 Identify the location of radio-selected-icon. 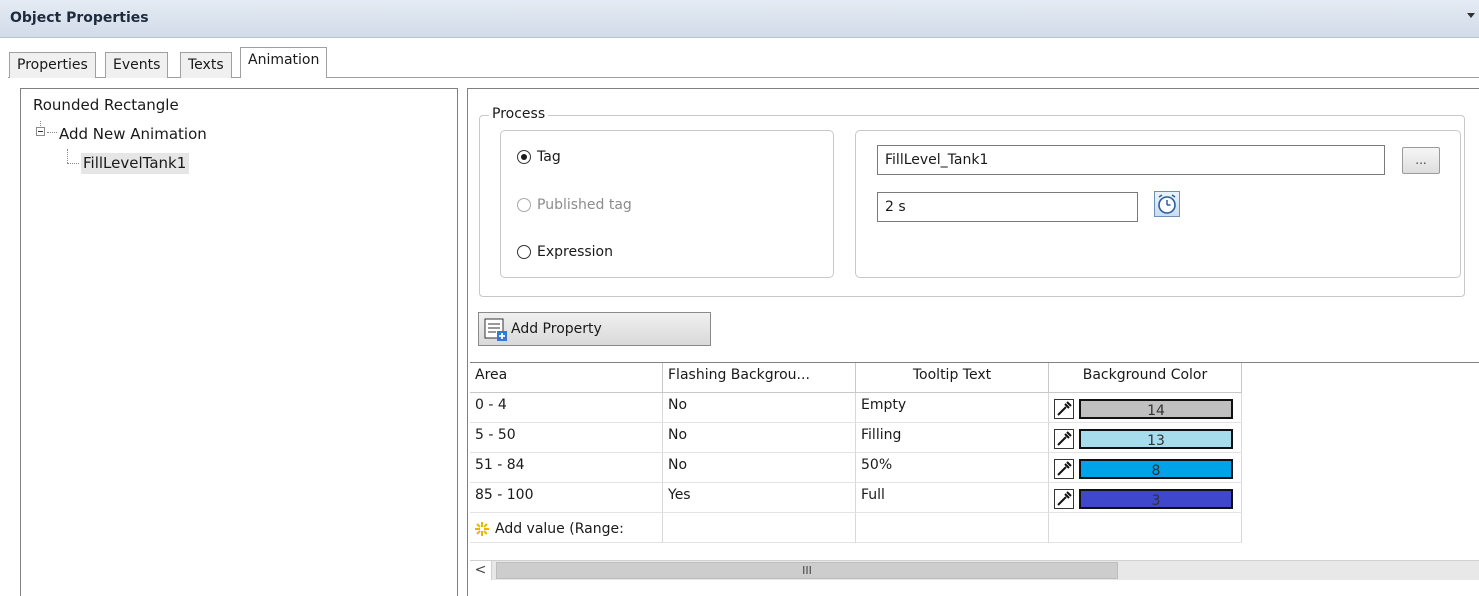
(524, 157).